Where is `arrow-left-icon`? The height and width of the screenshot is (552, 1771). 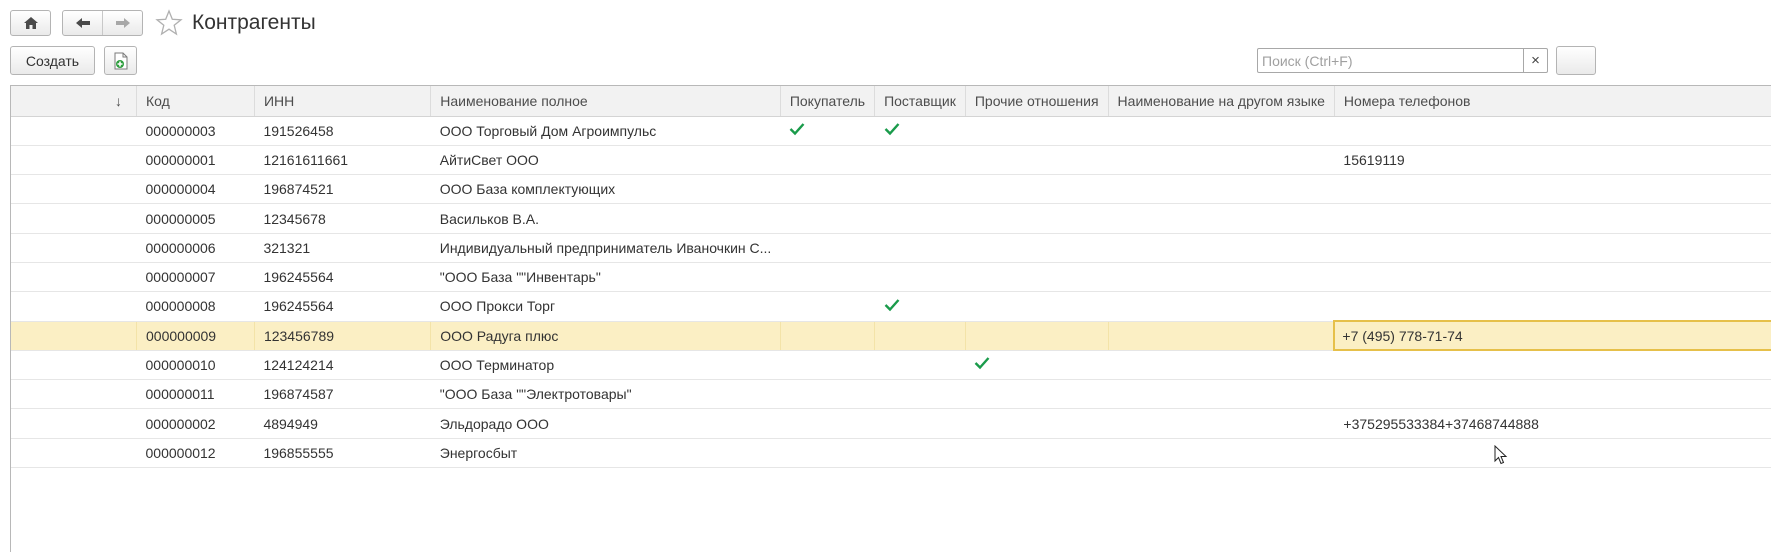 arrow-left-icon is located at coordinates (82, 23).